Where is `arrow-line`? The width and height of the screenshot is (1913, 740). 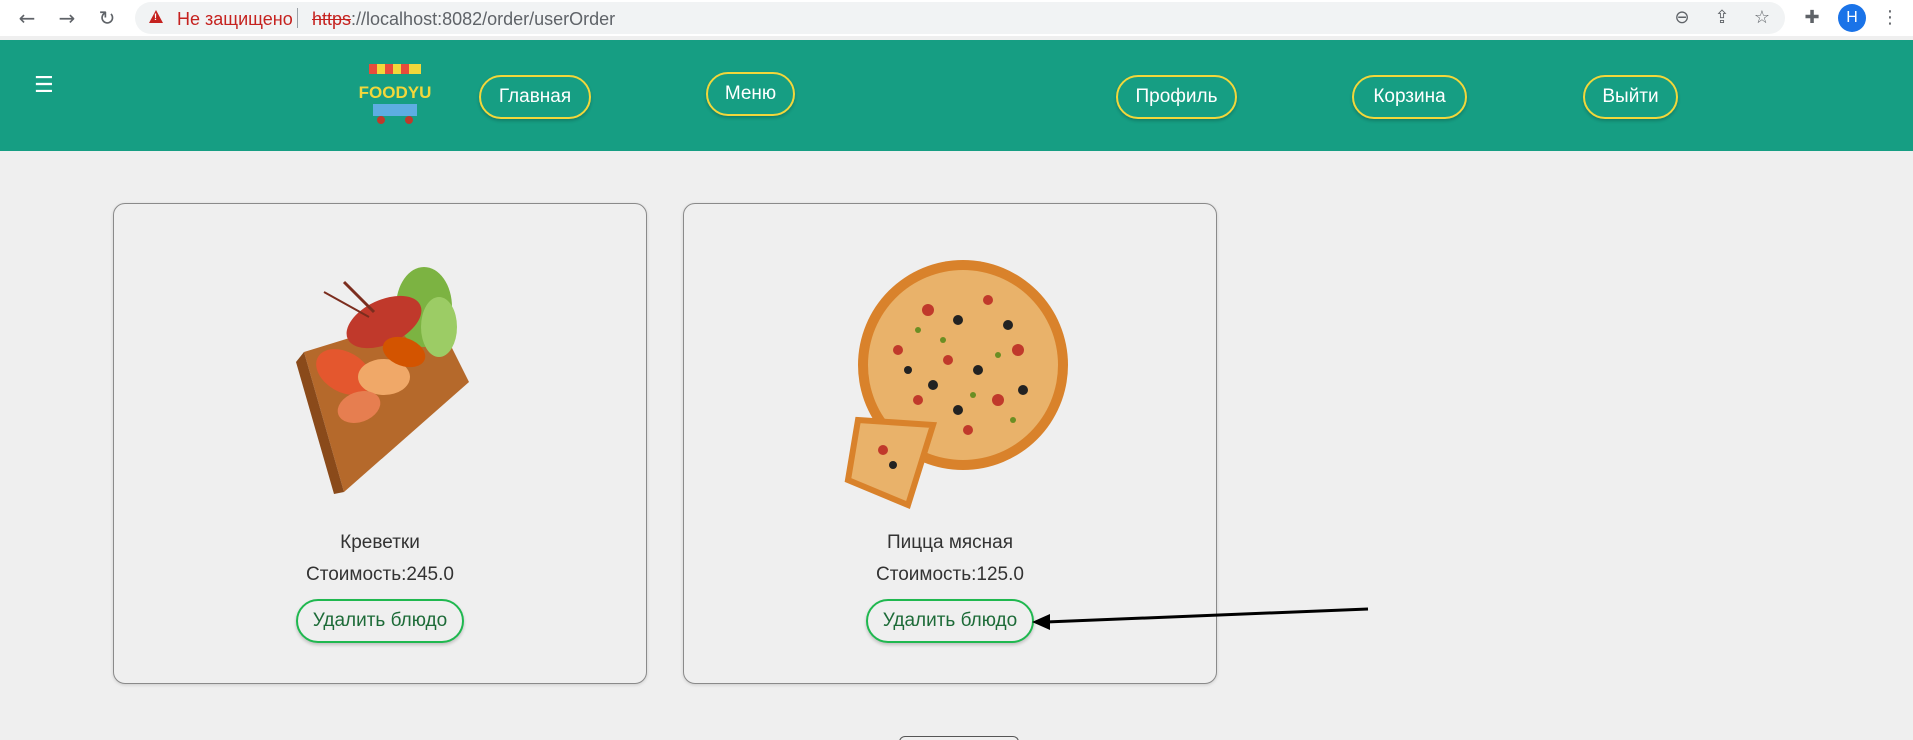
arrow-line is located at coordinates (1207, 615).